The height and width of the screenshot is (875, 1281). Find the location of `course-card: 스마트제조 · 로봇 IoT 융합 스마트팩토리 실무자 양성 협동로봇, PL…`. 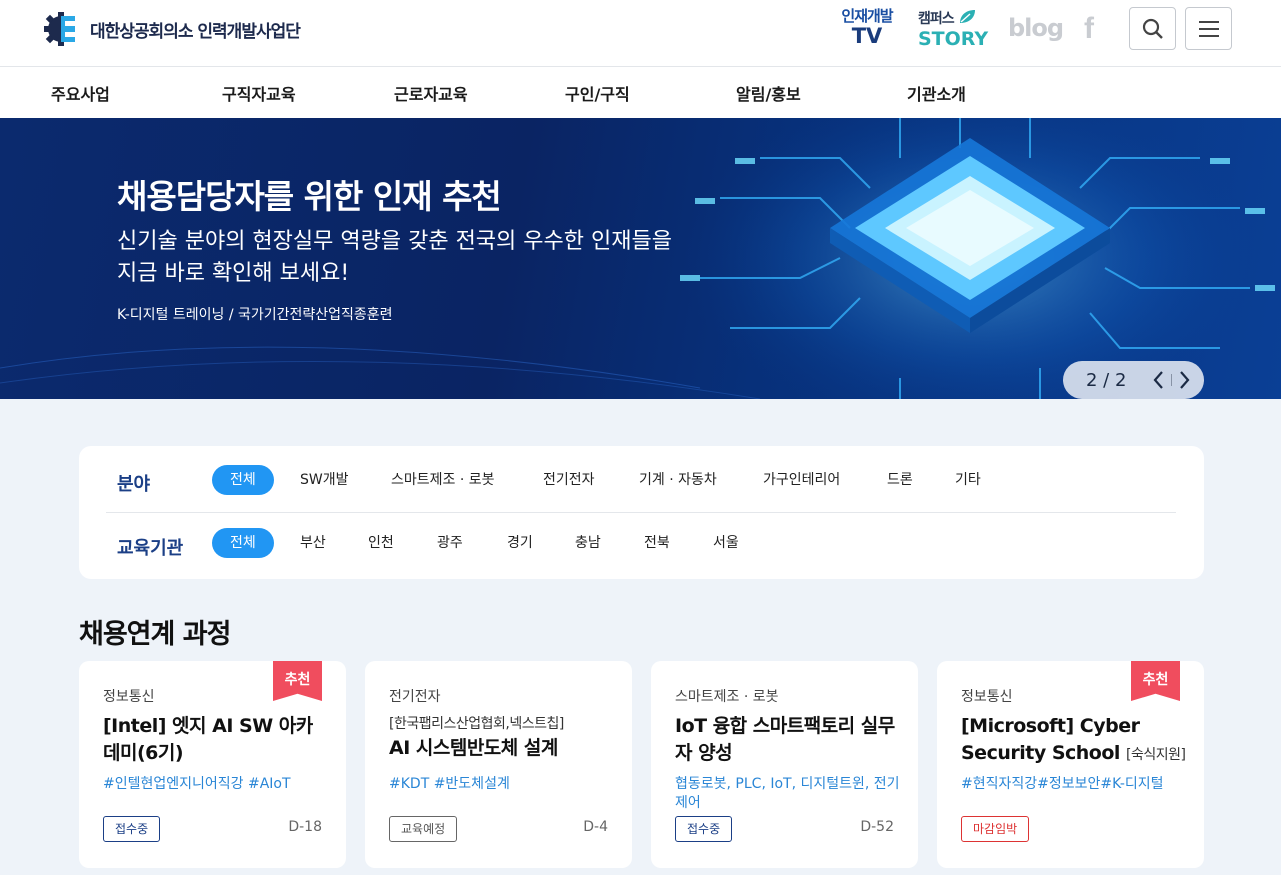

course-card: 스마트제조 · 로봇 IoT 융합 스마트팩토리 실무자 양성 협동로봇, PL… is located at coordinates (784, 764).